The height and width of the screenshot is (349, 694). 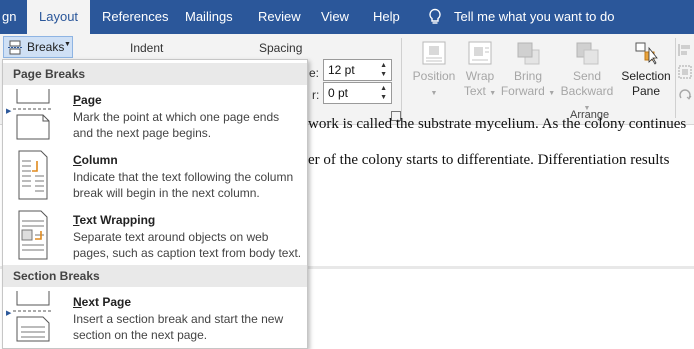 I want to click on rotate-icon, so click(x=685, y=94).